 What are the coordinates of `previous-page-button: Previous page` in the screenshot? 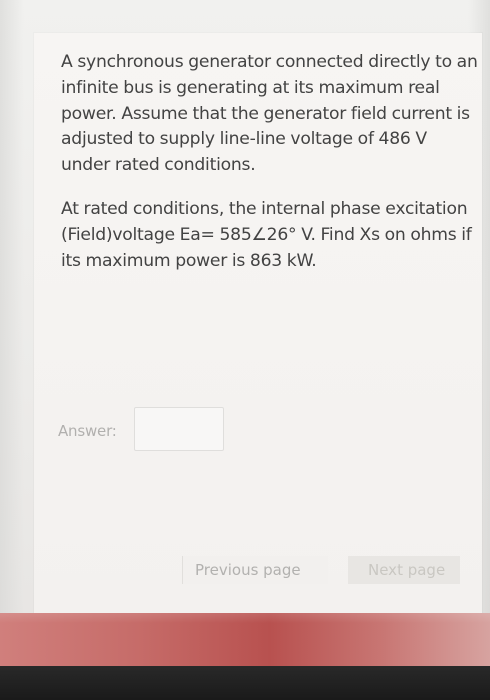 It's located at (255, 570).